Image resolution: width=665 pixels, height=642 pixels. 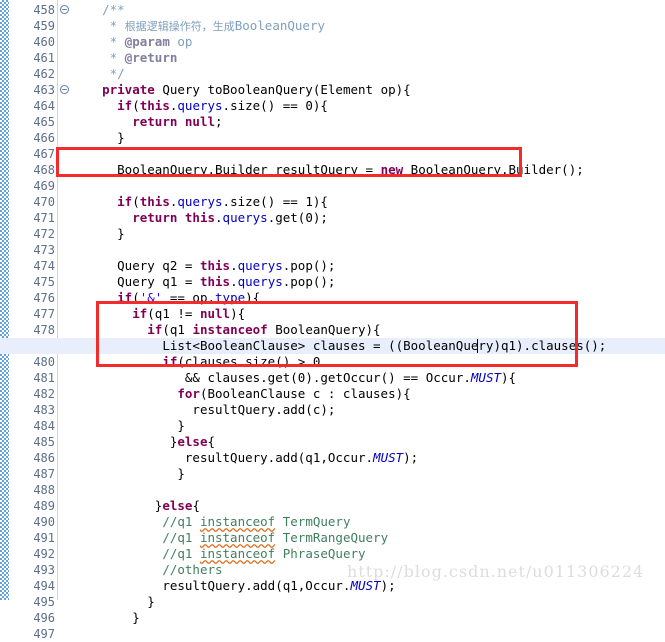 What do you see at coordinates (368, 458) in the screenshot?
I see `code-line: resultQuery.add(q1,Occur.MUST);` at bounding box center [368, 458].